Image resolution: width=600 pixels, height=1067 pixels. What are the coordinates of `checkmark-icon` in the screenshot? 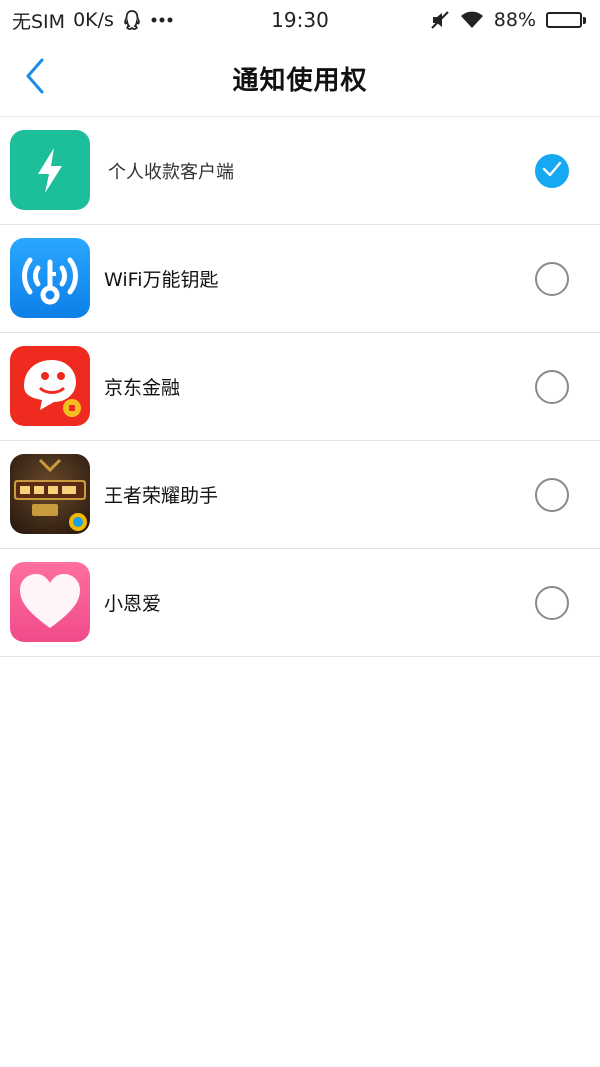 It's located at (552, 171).